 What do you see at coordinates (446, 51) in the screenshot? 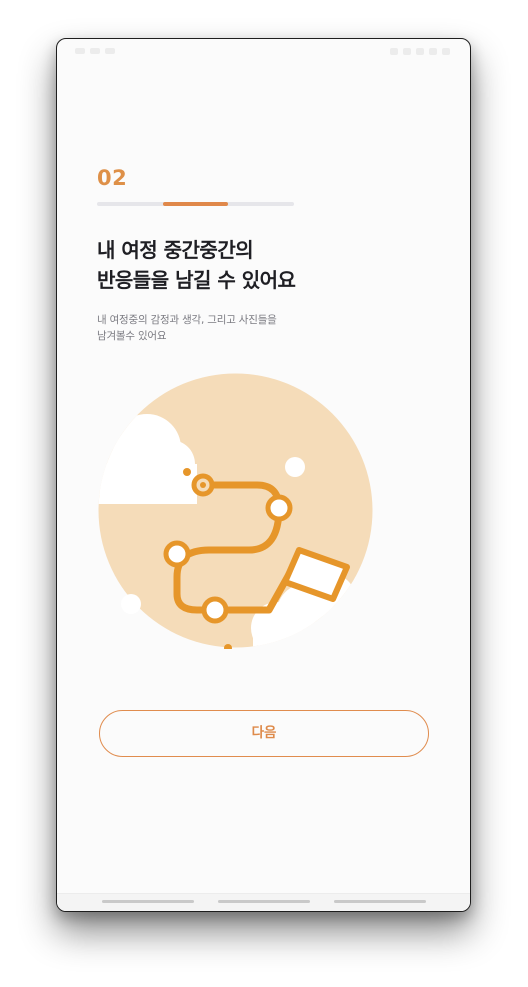
I see `battery-icon` at bounding box center [446, 51].